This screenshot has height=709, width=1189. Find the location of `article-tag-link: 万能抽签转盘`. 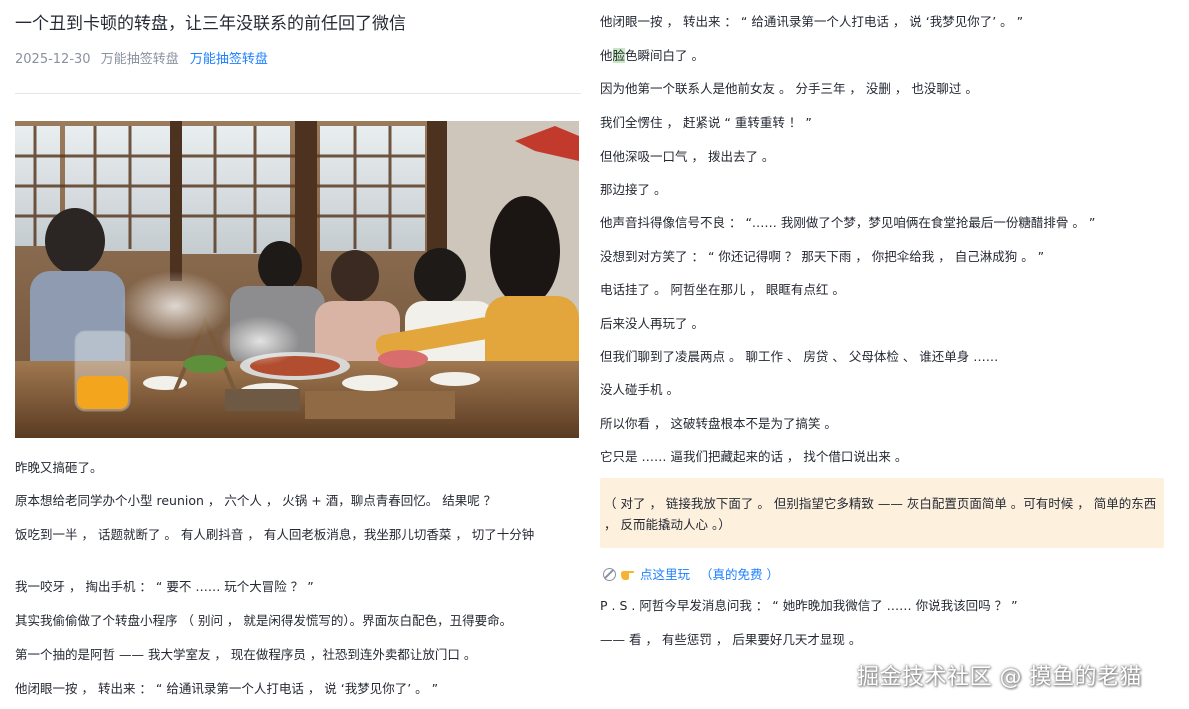

article-tag-link: 万能抽签转盘 is located at coordinates (229, 59).